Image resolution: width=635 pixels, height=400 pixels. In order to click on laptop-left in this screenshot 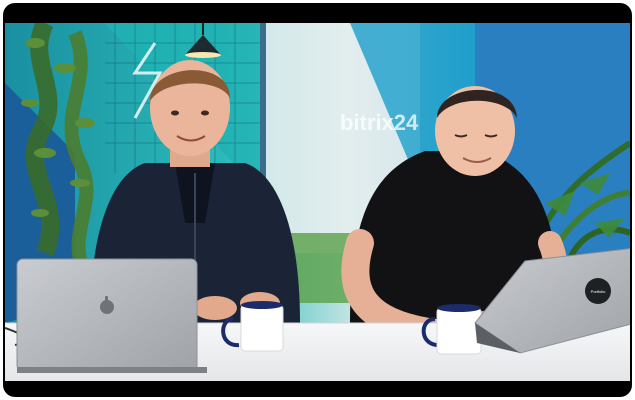, I will do `click(111, 315)`.